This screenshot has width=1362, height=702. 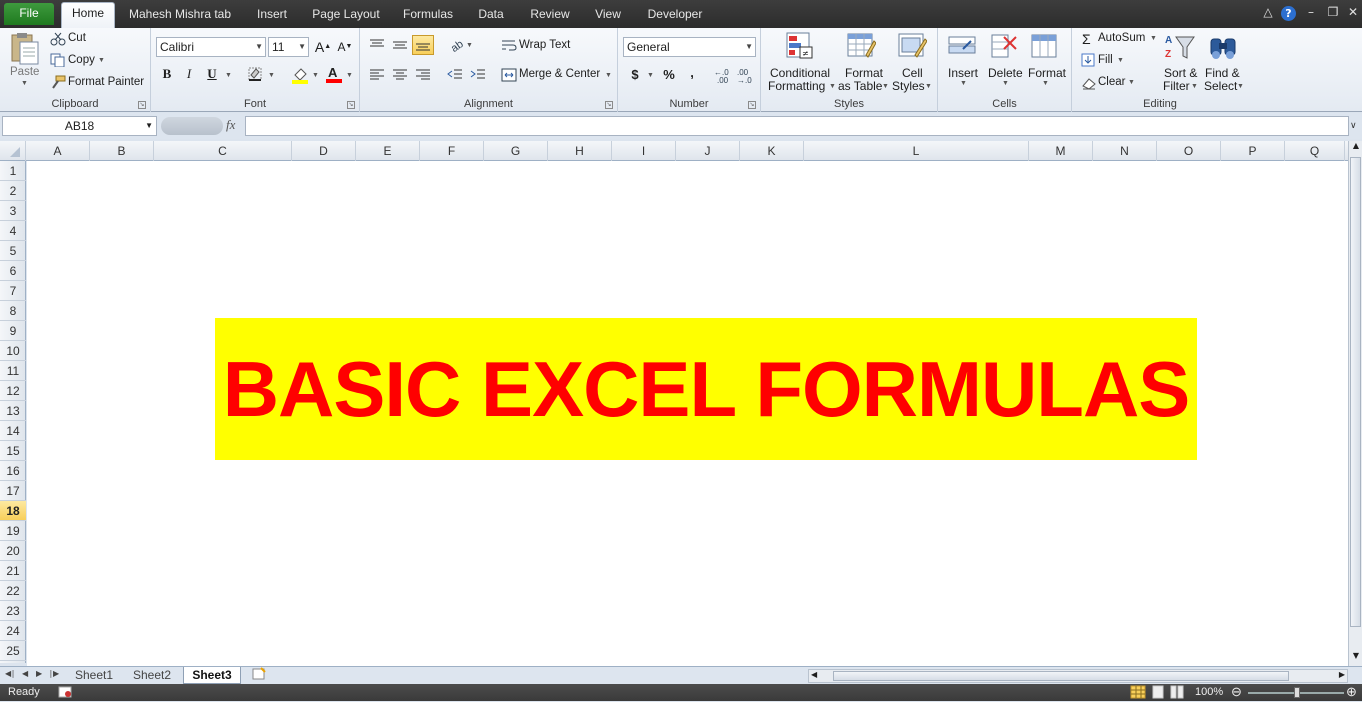 What do you see at coordinates (1005, 47) in the screenshot?
I see `delete-cells-icon` at bounding box center [1005, 47].